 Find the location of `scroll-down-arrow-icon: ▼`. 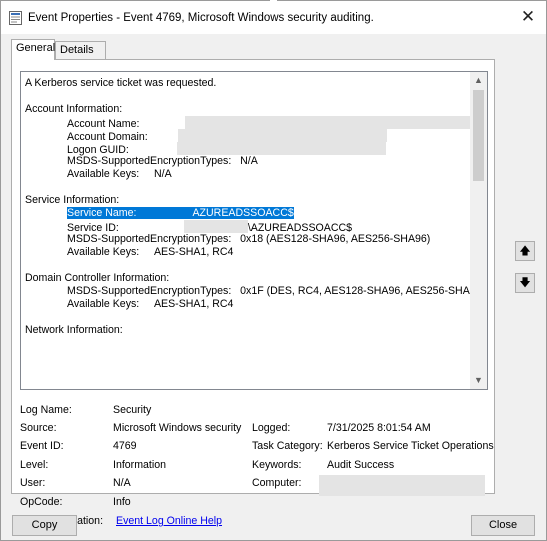

scroll-down-arrow-icon: ▼ is located at coordinates (478, 380).